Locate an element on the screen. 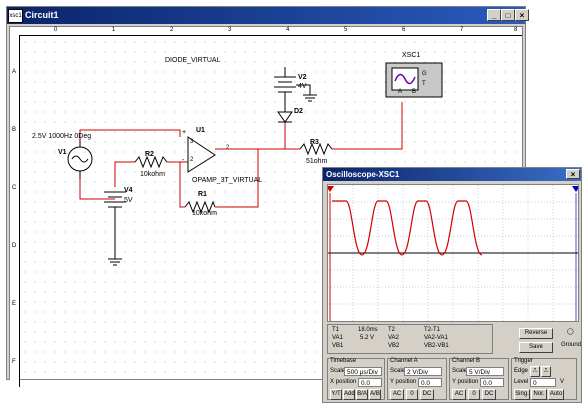  va1-label: VA1 is located at coordinates (337, 338).